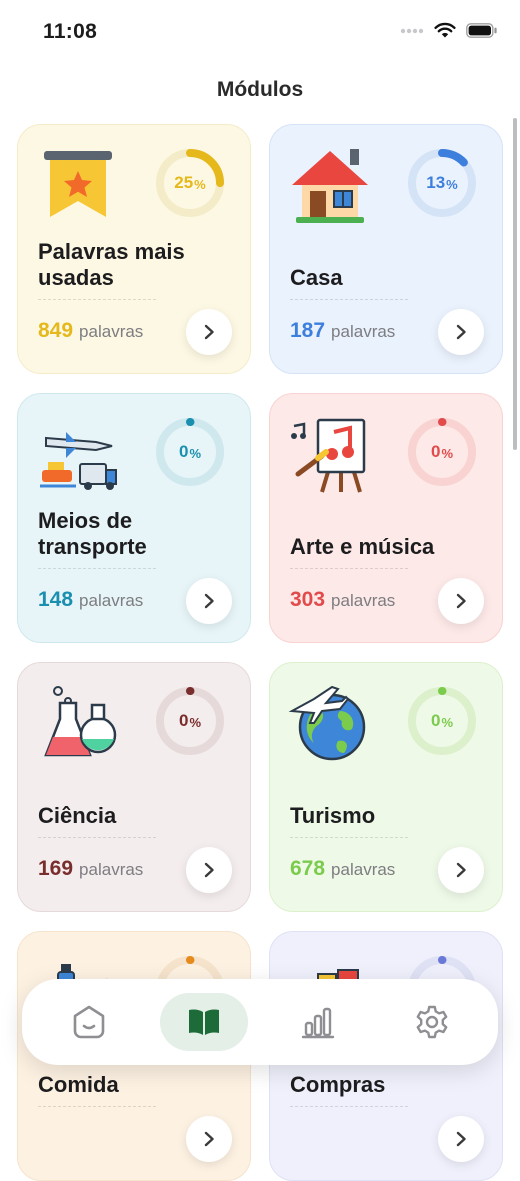 The image size is (520, 1181). I want to click on status-time: 11:08, so click(70, 31).